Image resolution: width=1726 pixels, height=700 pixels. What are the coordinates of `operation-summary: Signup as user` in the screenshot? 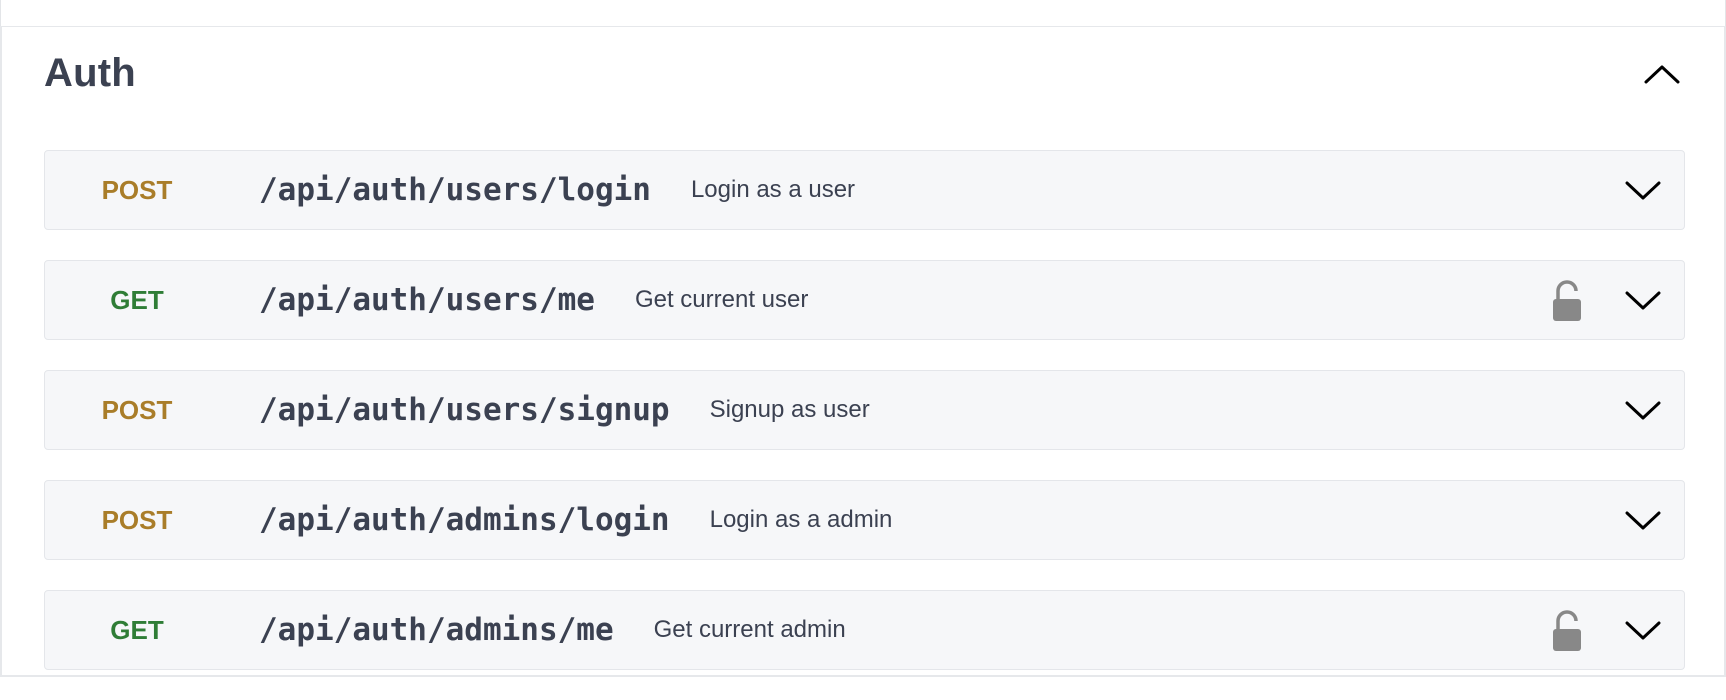 It's located at (789, 409).